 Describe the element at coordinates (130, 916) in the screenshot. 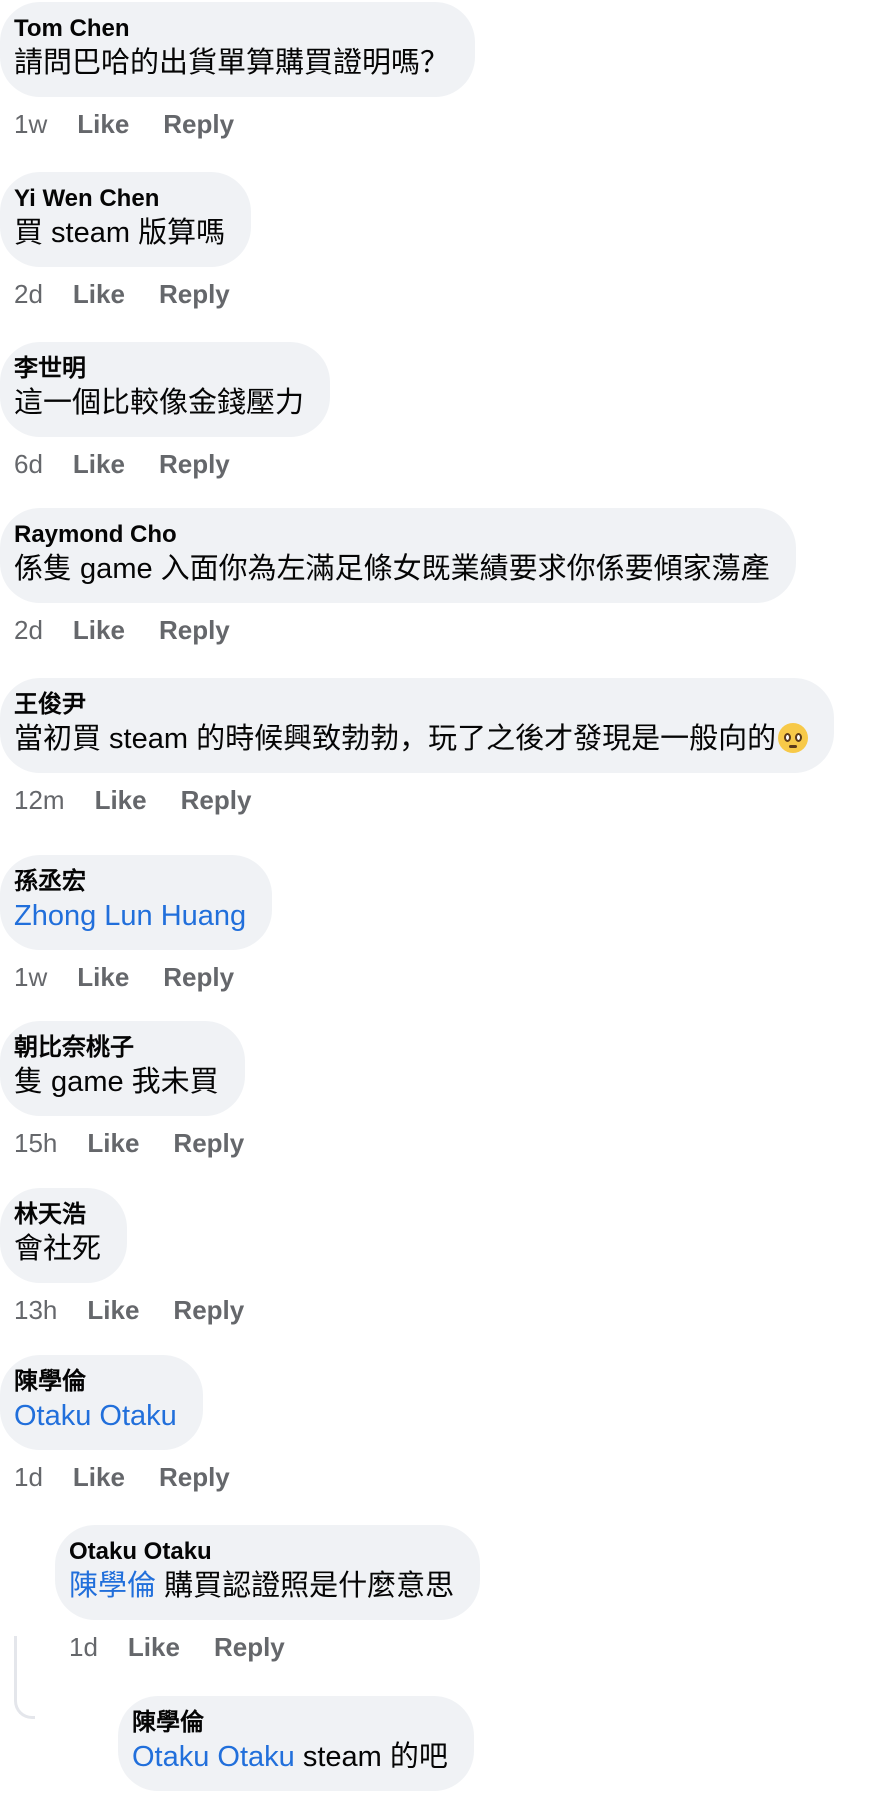

I see `comment-mention-link: Zhong Lun Huang` at that location.